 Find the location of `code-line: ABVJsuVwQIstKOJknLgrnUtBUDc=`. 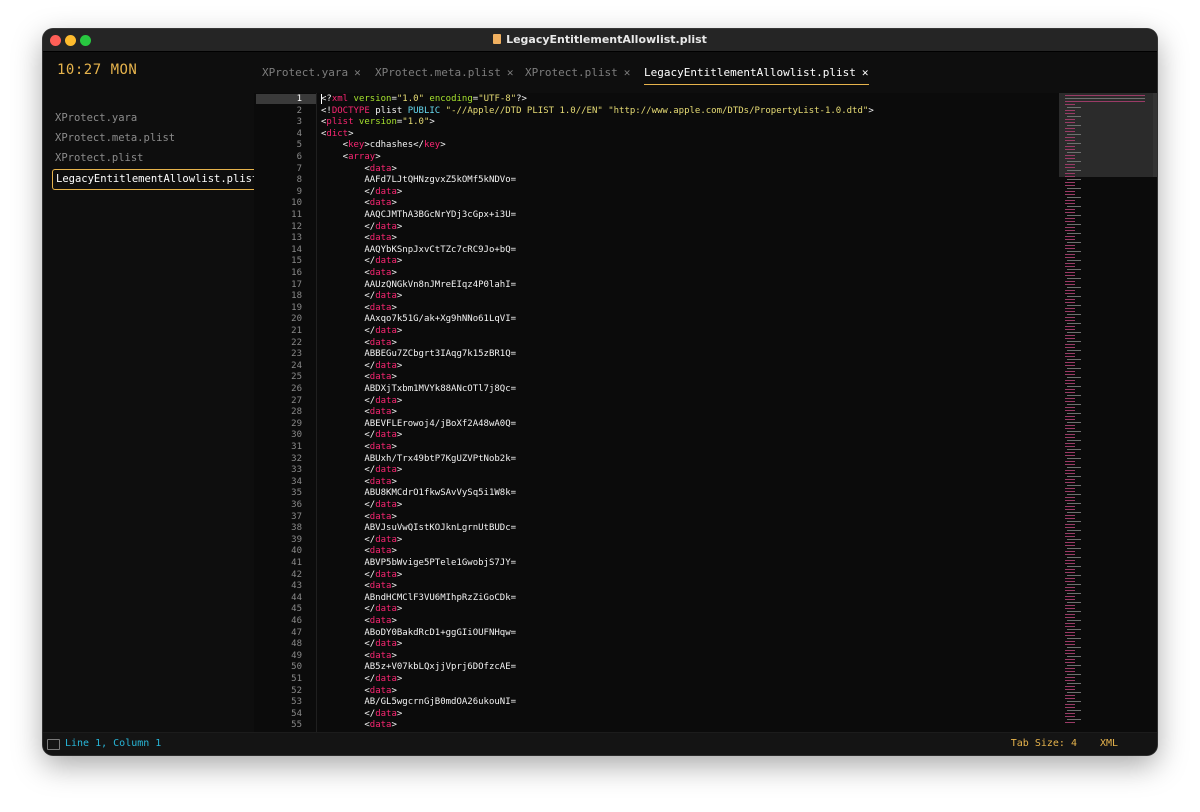

code-line: ABVJsuVwQIstKOJknLgrnUtBUDc= is located at coordinates (418, 529).